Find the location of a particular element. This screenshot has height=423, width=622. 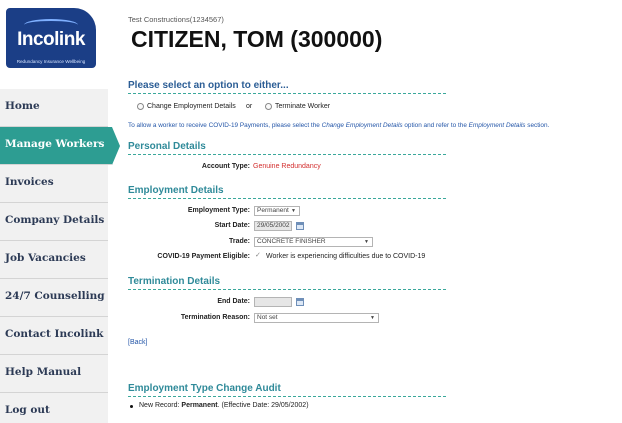

employment-type-label: Employment Type: is located at coordinates (218, 210).